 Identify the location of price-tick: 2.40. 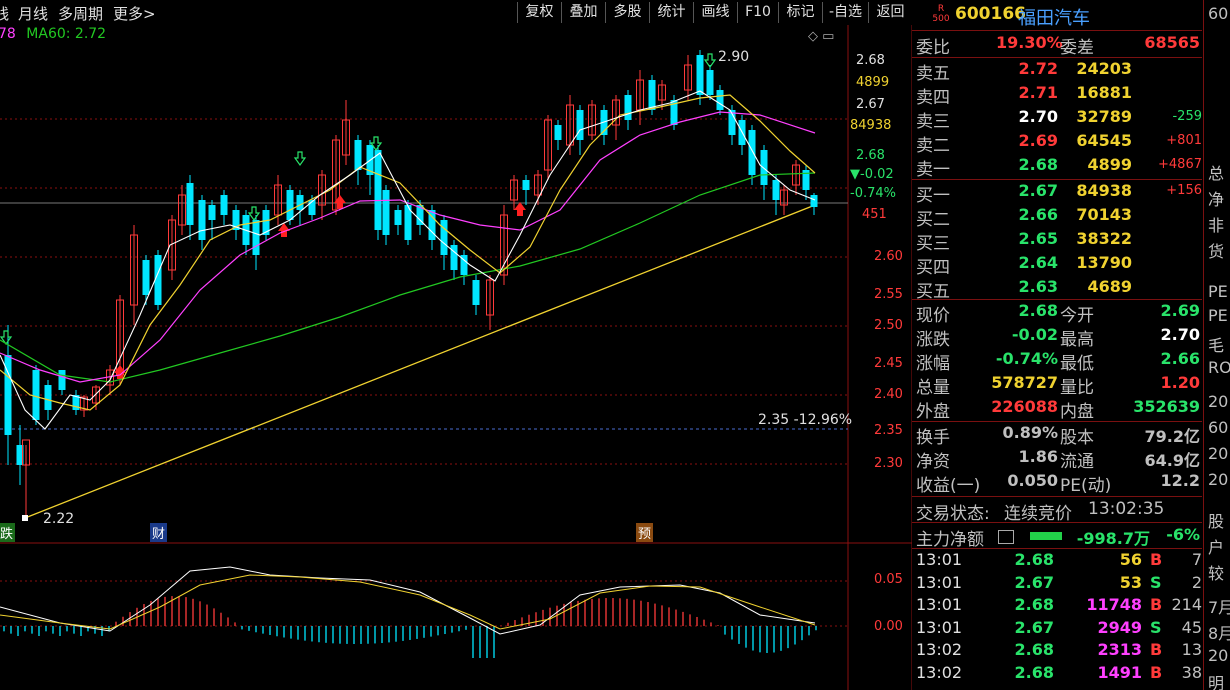
(888, 394).